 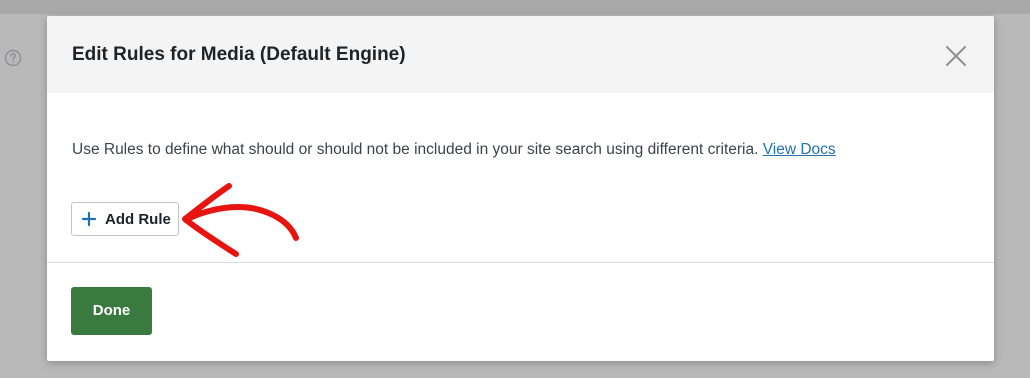 What do you see at coordinates (239, 54) in the screenshot?
I see `modal-title: Edit Rules for Media (Default Engine)` at bounding box center [239, 54].